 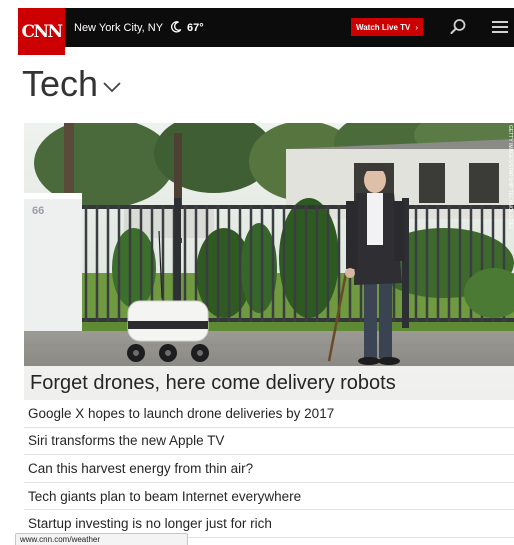 What do you see at coordinates (510, 177) in the screenshot?
I see `photo-credit: GETTY IMAGES/STARSHIP TECHNOLOGIES` at bounding box center [510, 177].